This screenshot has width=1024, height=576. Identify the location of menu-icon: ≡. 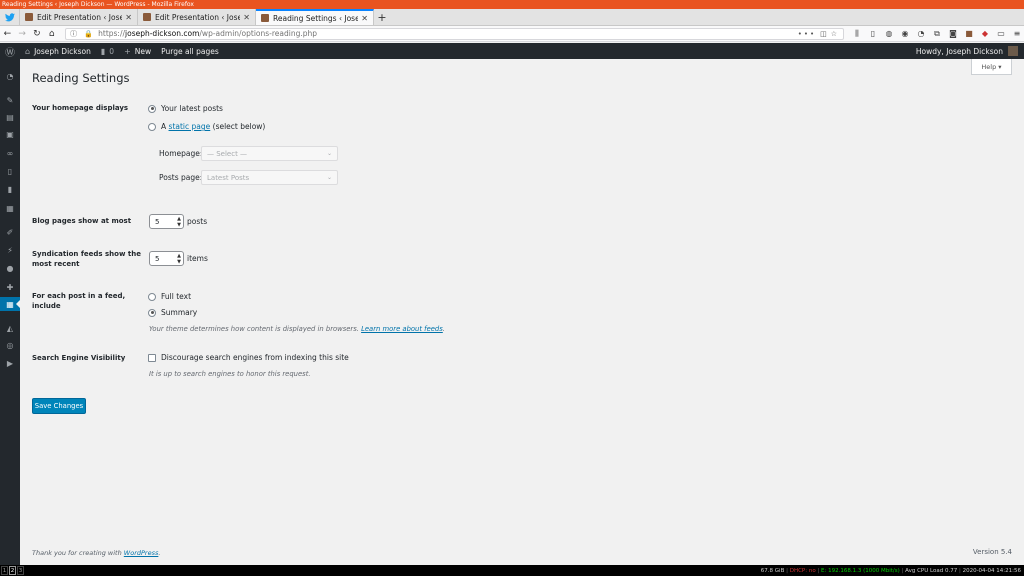
(1017, 34).